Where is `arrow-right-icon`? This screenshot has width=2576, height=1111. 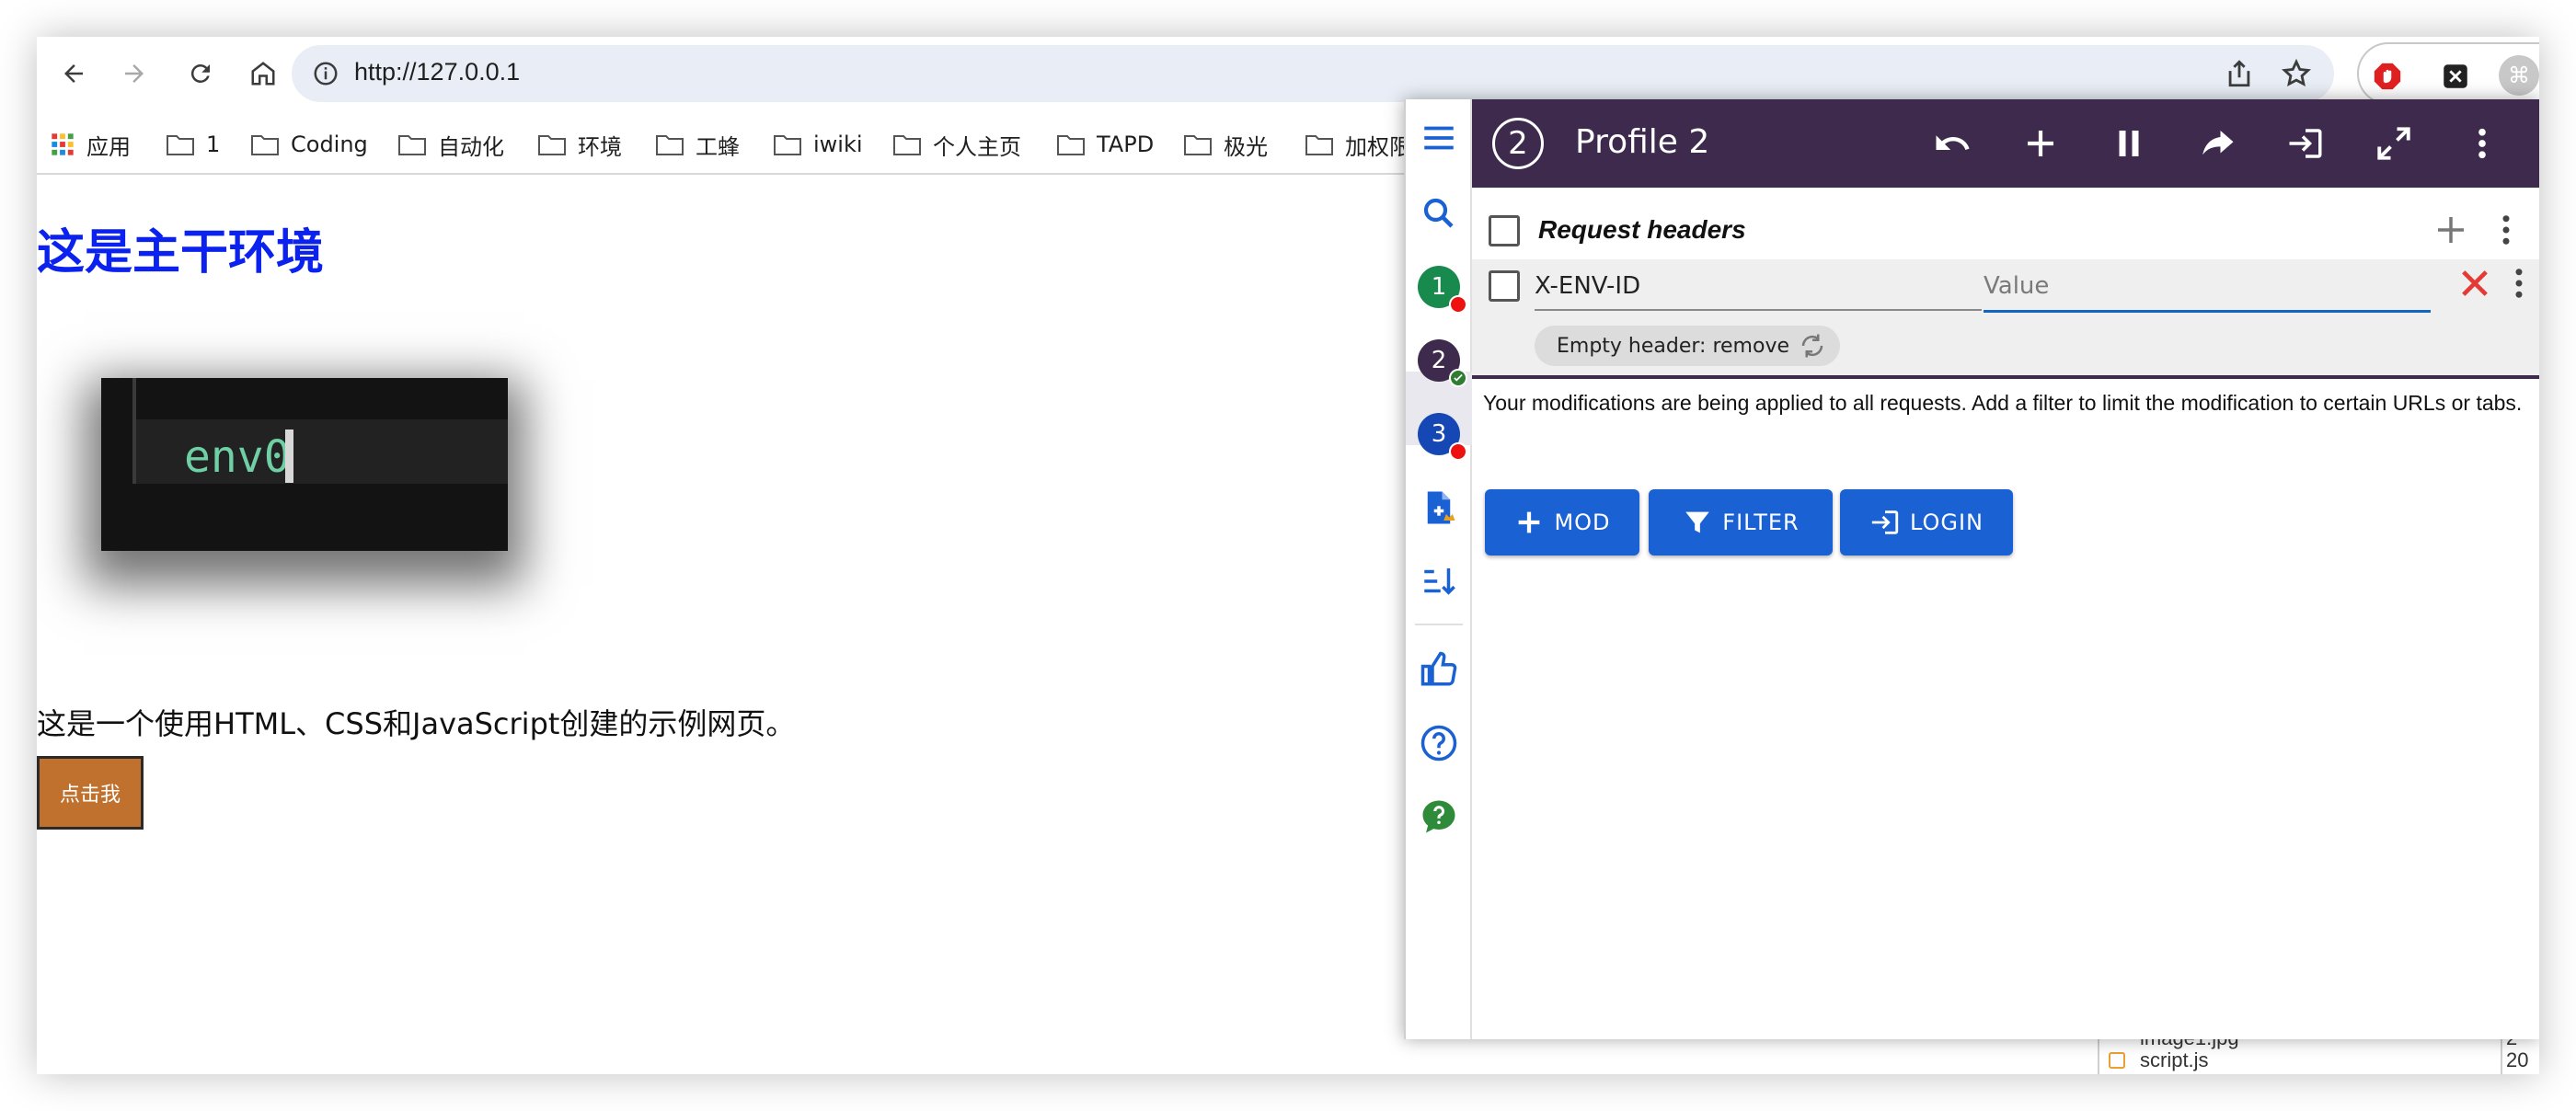 arrow-right-icon is located at coordinates (134, 73).